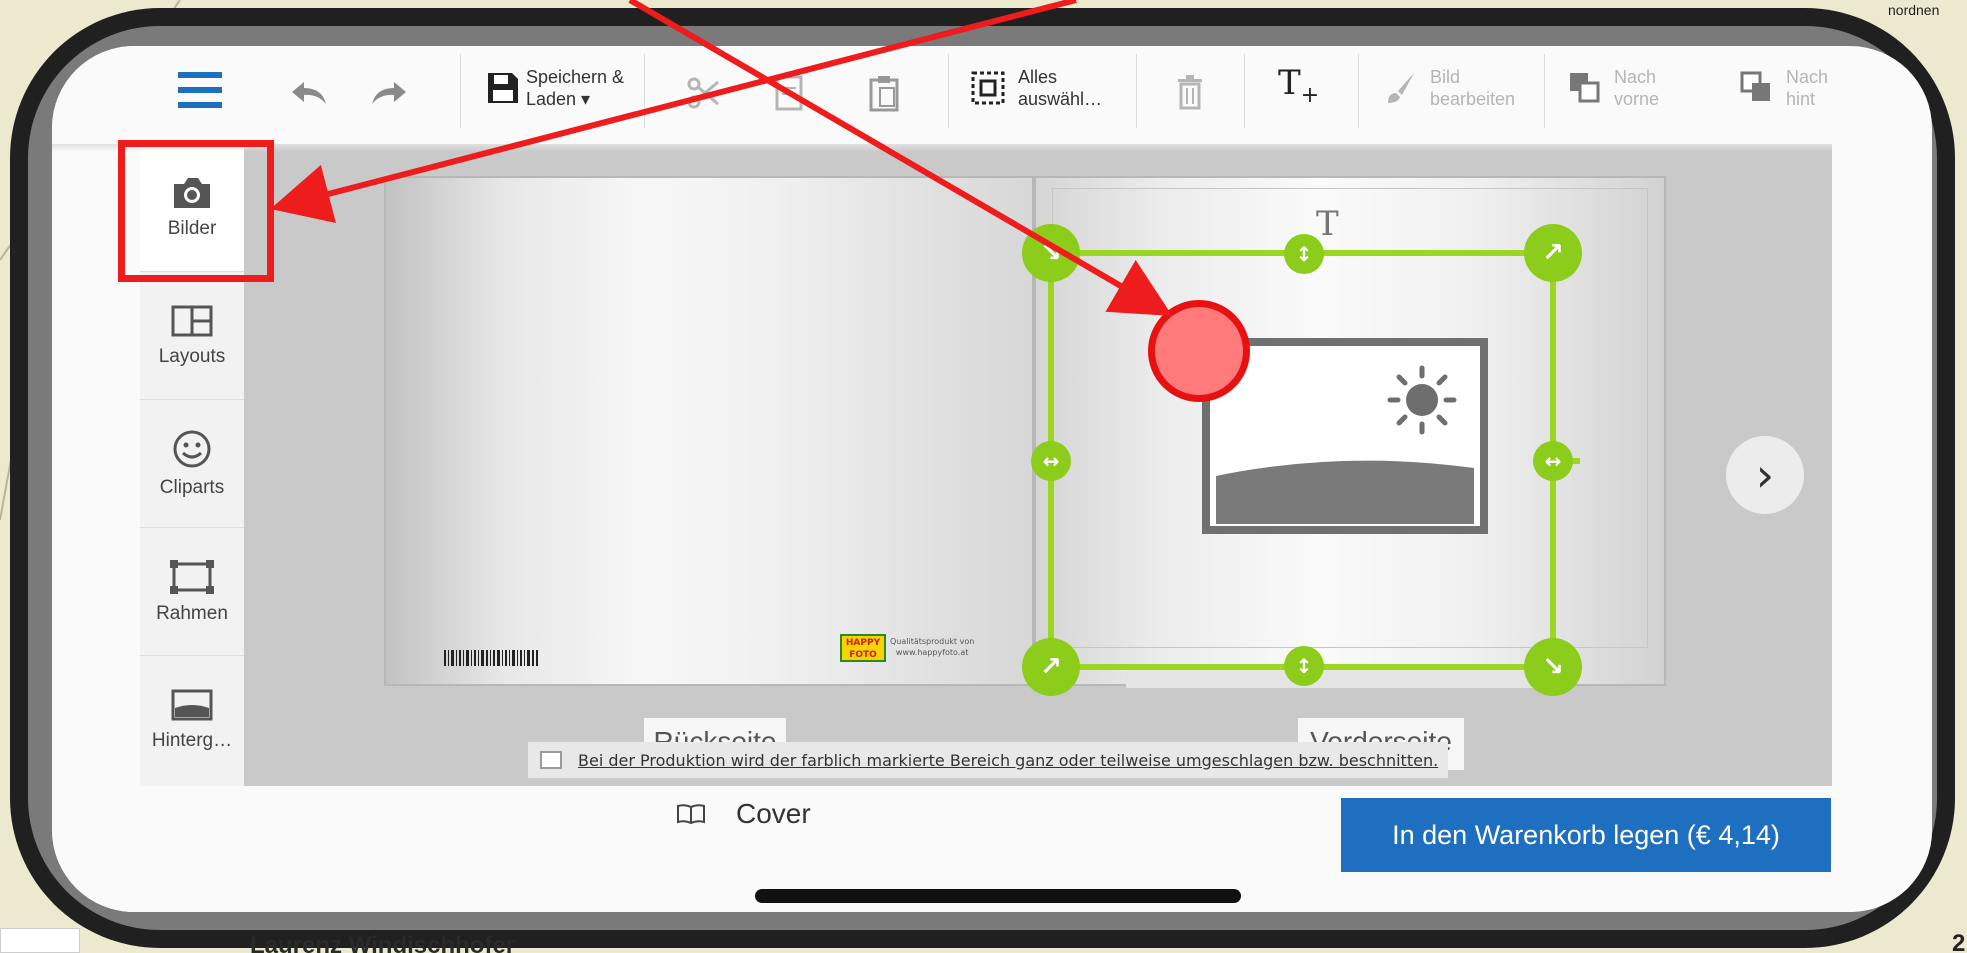 The image size is (1967, 953). Describe the element at coordinates (1553, 253) in the screenshot. I see `resize-handle-top-right: ↗` at that location.